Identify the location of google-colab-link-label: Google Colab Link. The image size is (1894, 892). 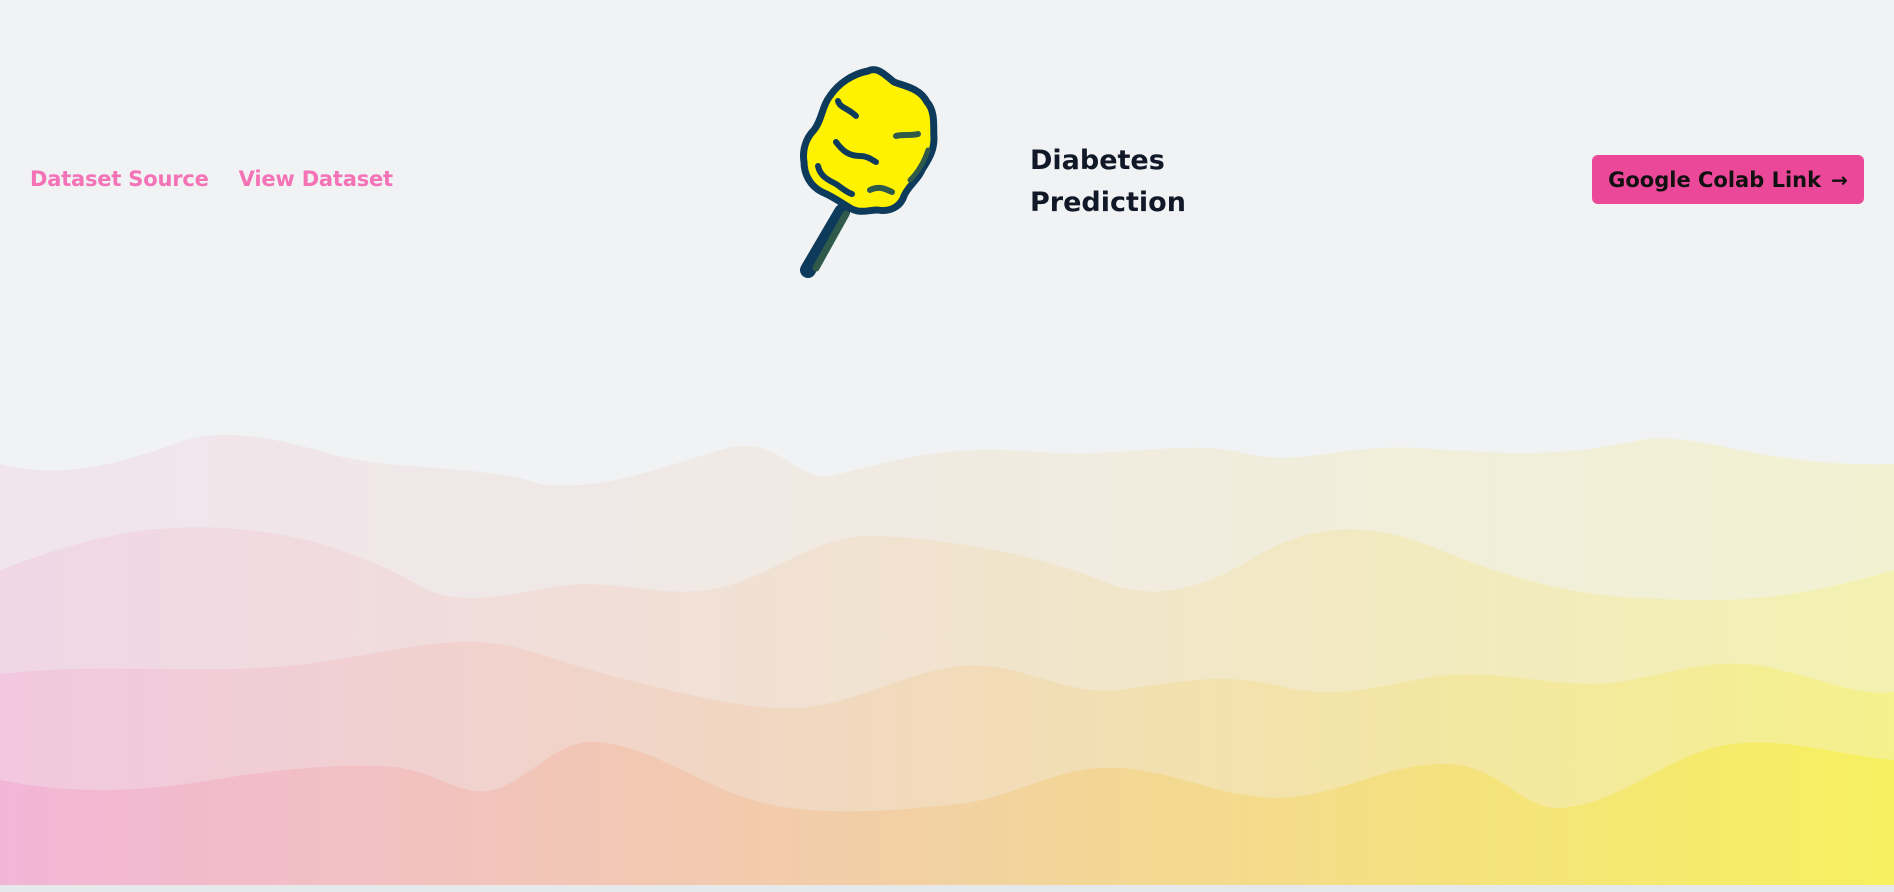
(1715, 179).